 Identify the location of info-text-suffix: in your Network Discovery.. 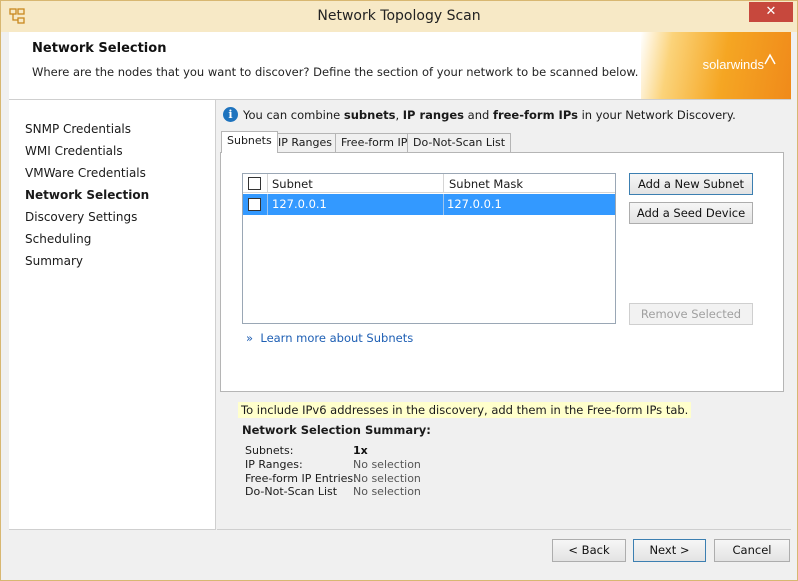
(656, 114).